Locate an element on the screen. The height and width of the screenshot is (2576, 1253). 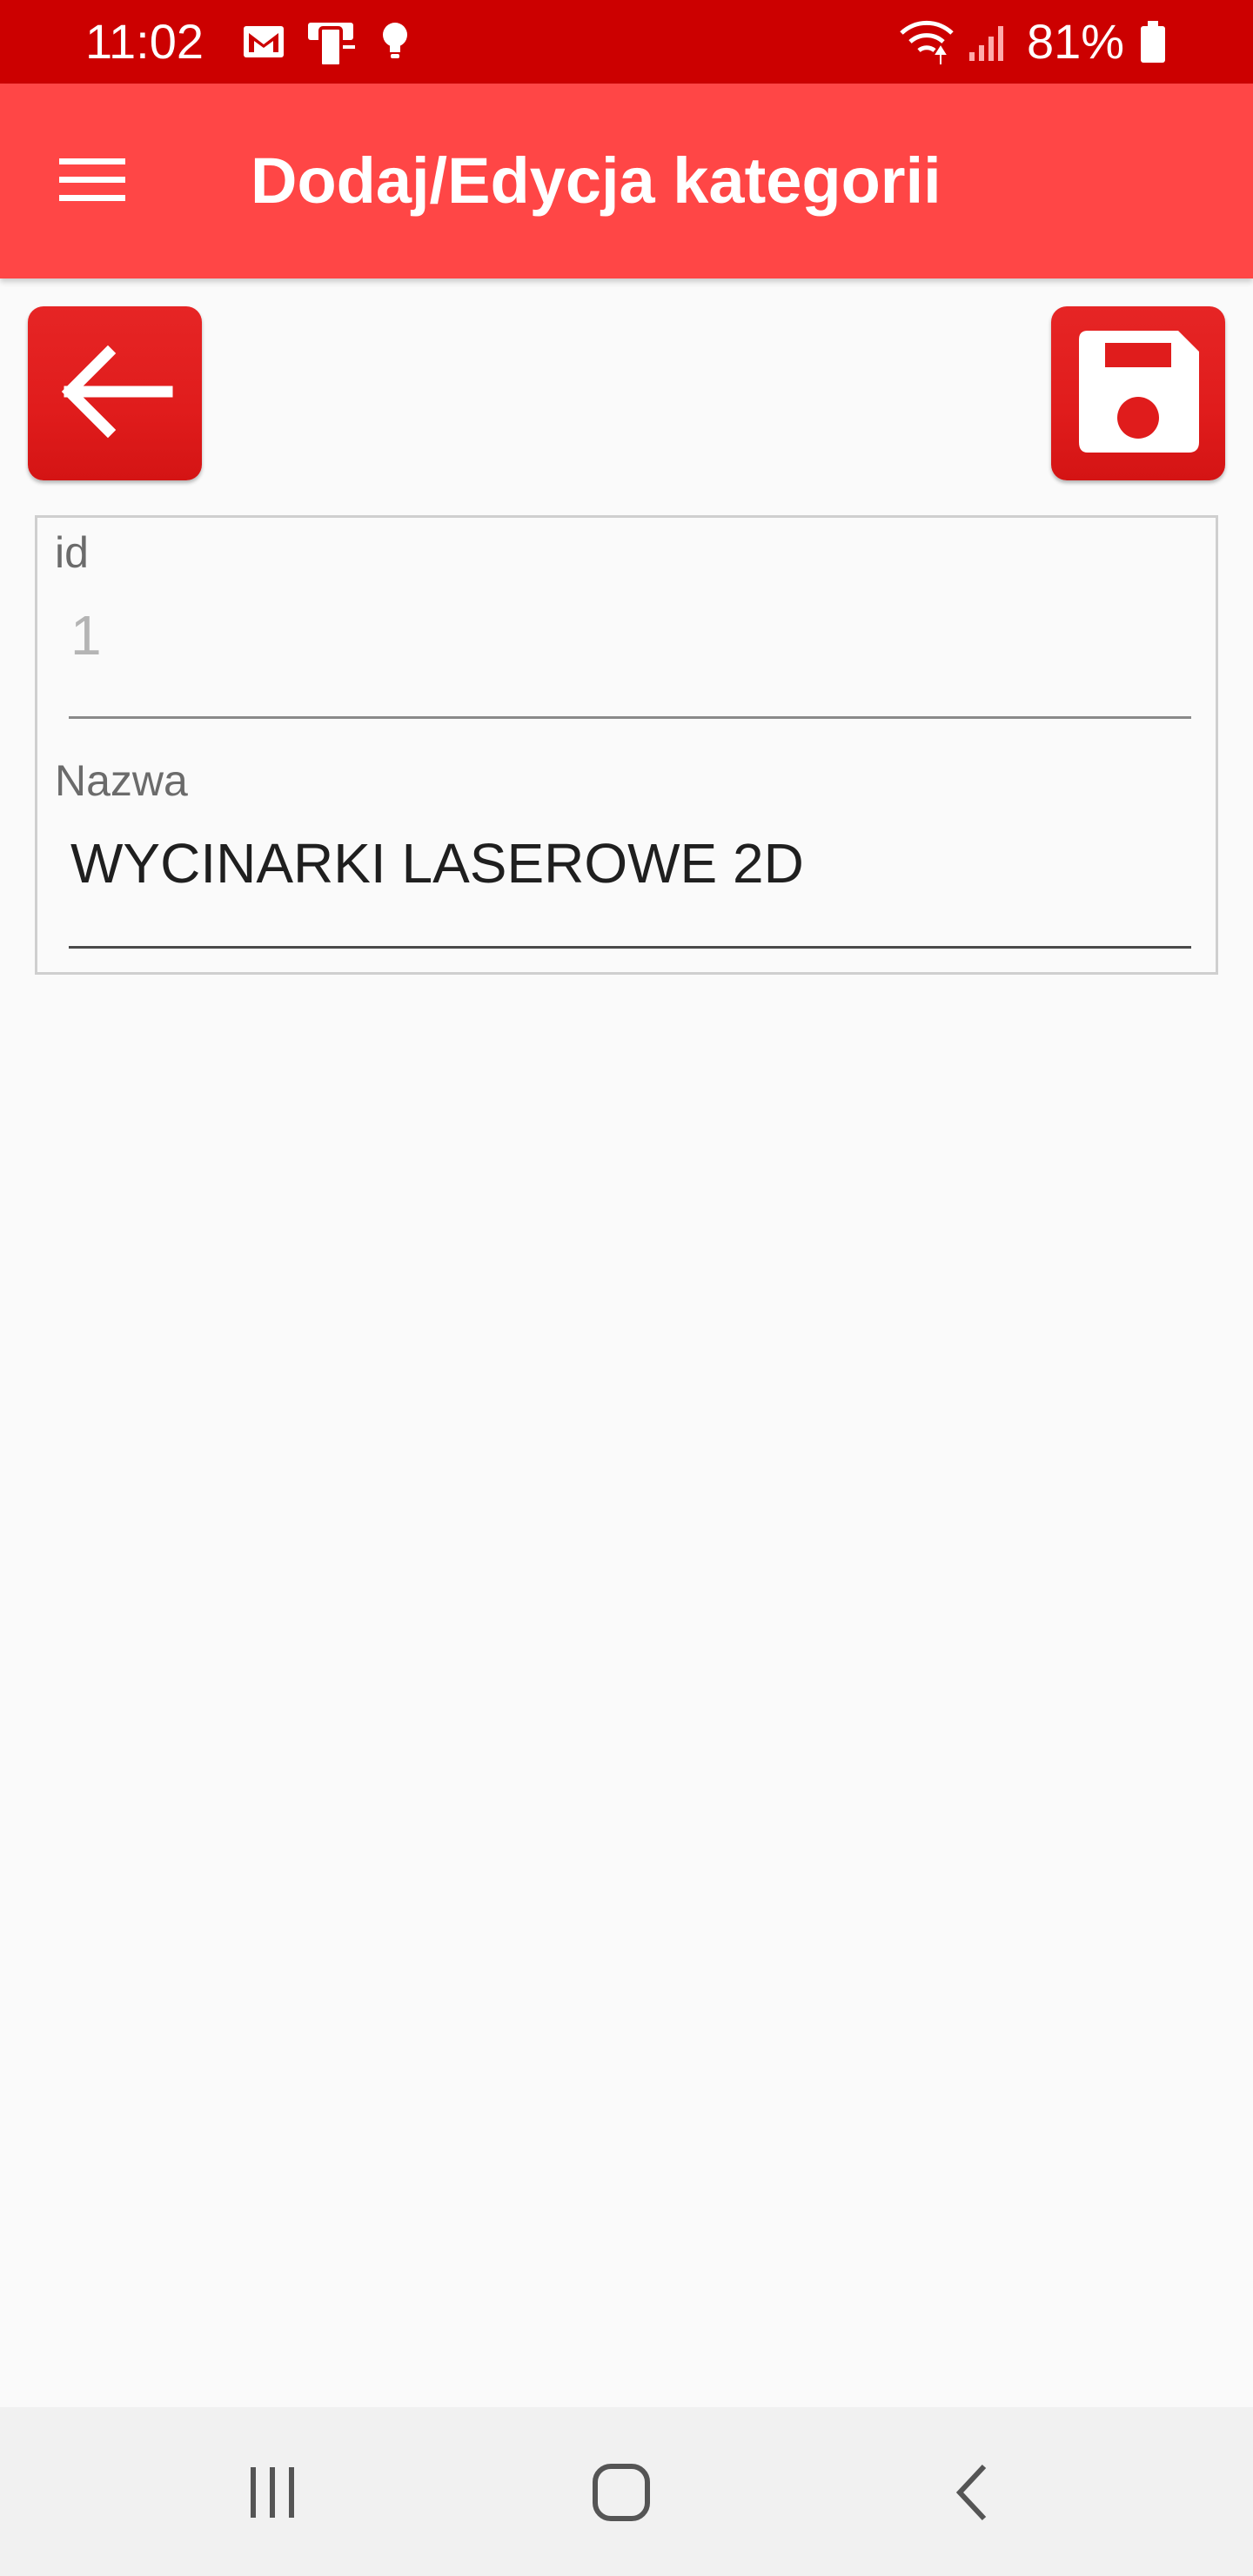
system-nav-bar is located at coordinates (626, 2492).